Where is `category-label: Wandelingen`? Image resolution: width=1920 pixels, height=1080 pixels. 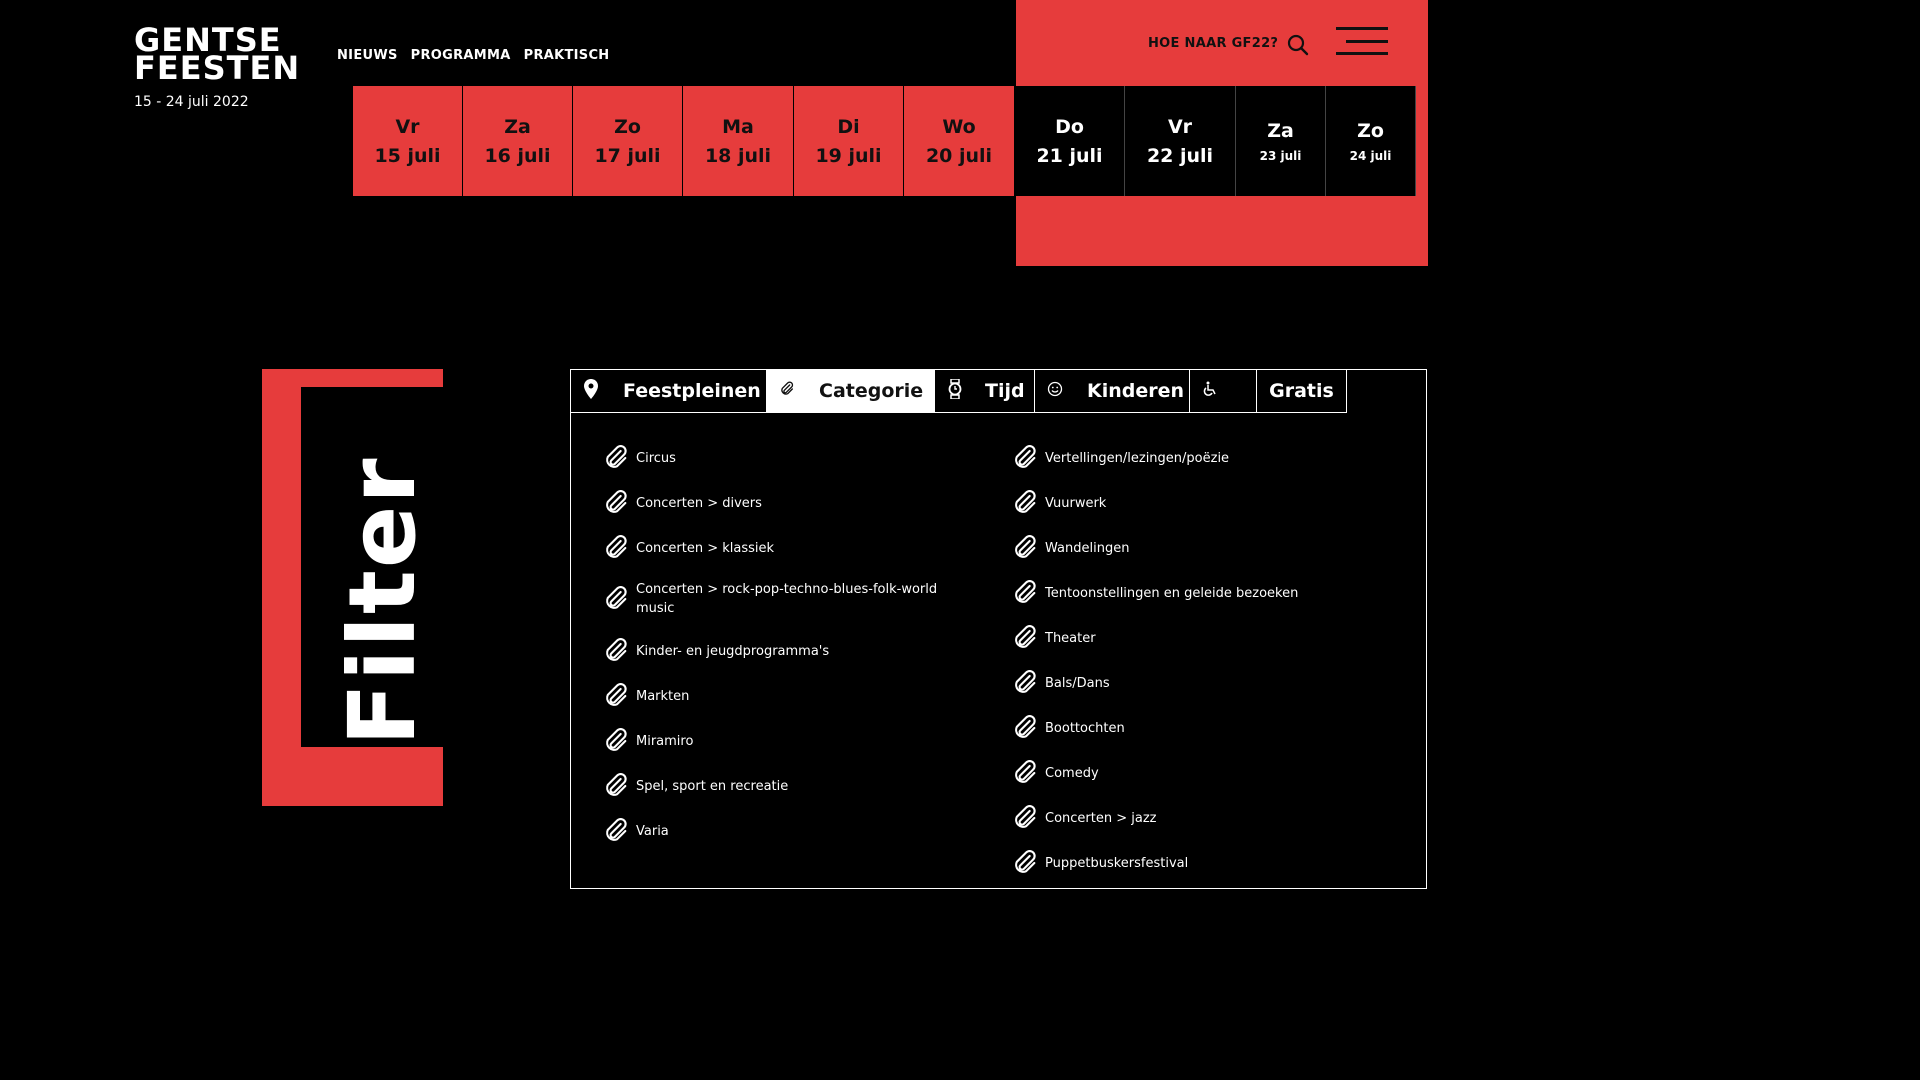 category-label: Wandelingen is located at coordinates (1087, 548).